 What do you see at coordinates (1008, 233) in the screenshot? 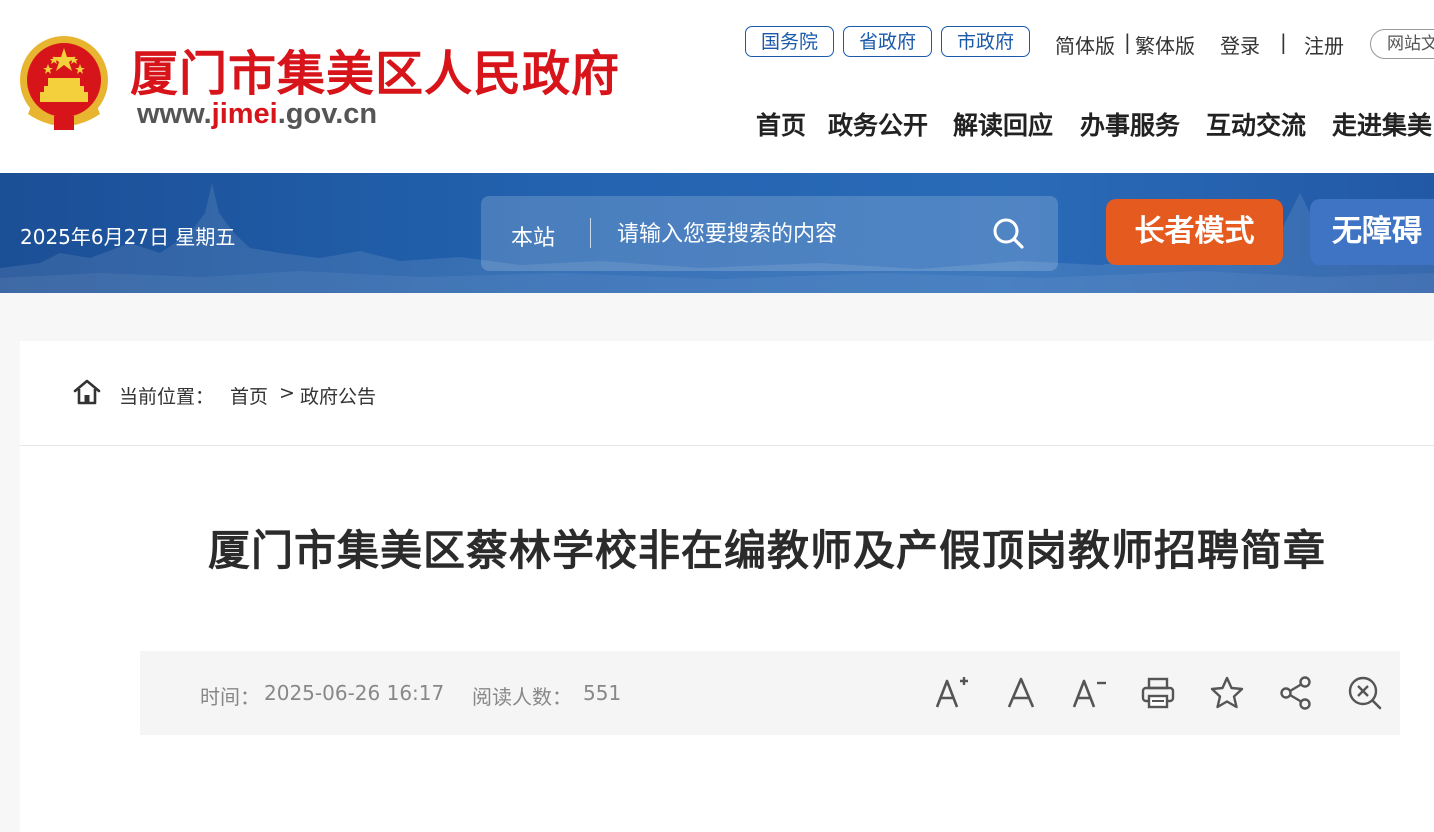
I see `search-icon` at bounding box center [1008, 233].